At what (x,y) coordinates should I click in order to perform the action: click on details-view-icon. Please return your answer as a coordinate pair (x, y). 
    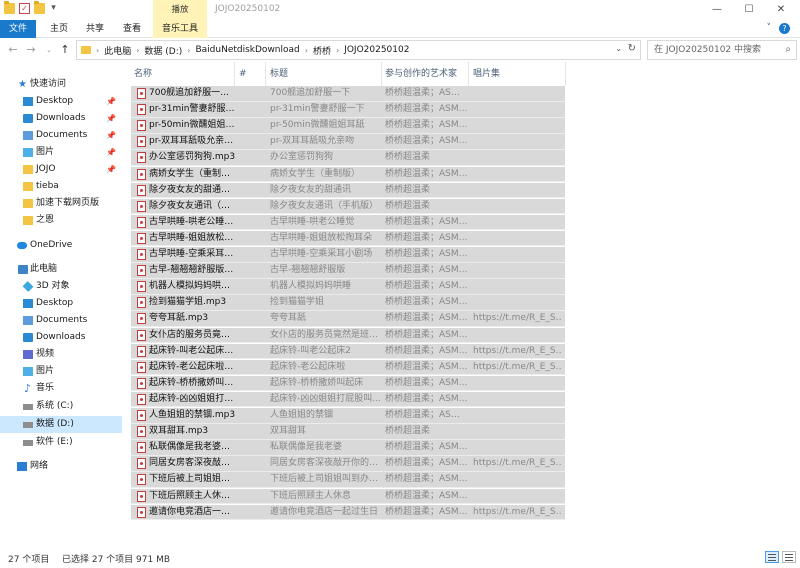
    Looking at the image, I should click on (772, 557).